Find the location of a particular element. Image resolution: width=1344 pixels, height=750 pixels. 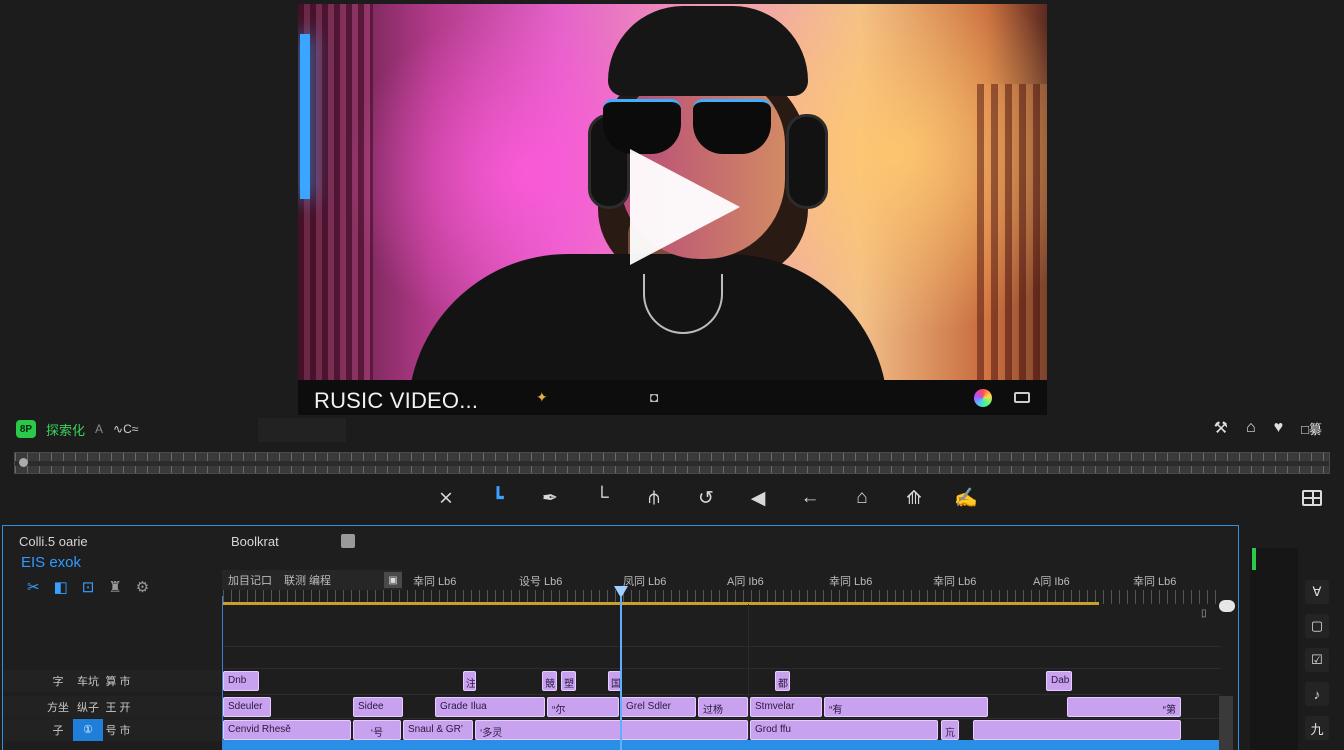

audio-meter-panel is located at coordinates (1274, 649).